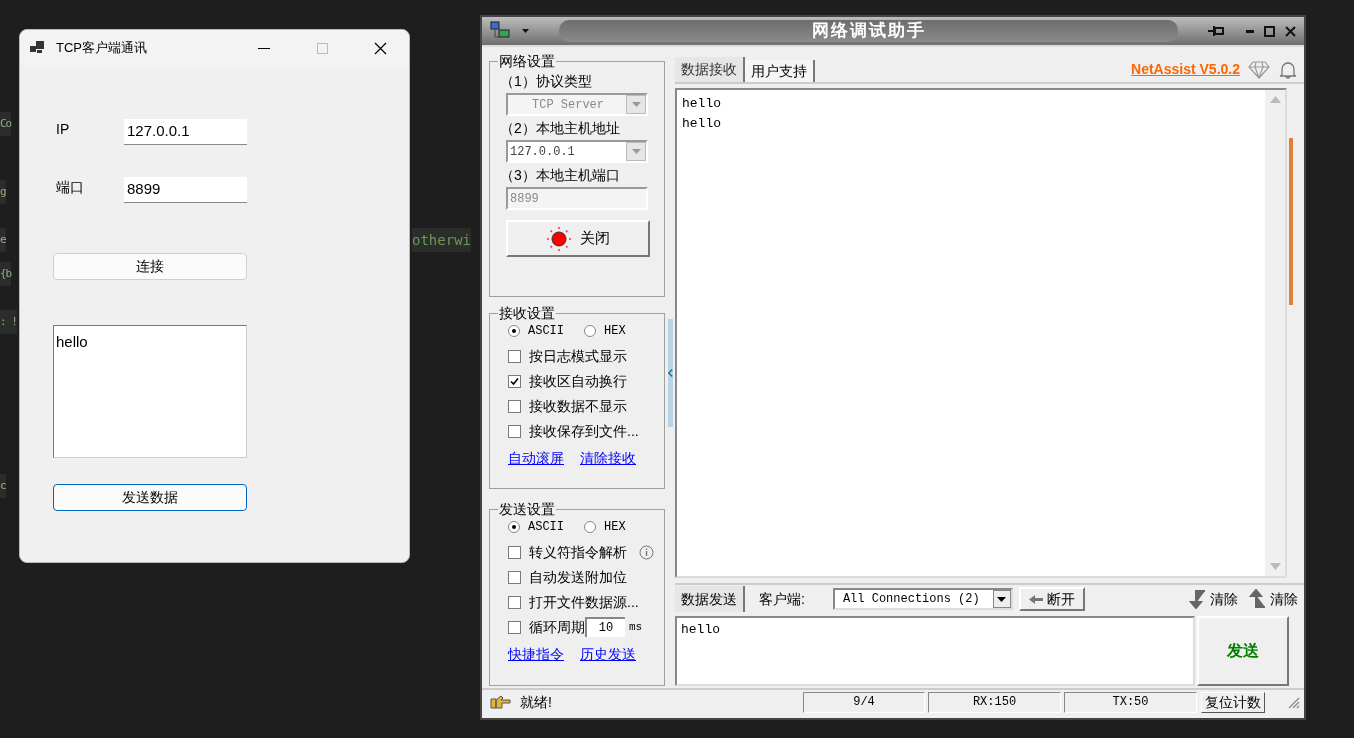 The image size is (1354, 738). Describe the element at coordinates (605, 627) in the screenshot. I see `period-field: 10` at that location.